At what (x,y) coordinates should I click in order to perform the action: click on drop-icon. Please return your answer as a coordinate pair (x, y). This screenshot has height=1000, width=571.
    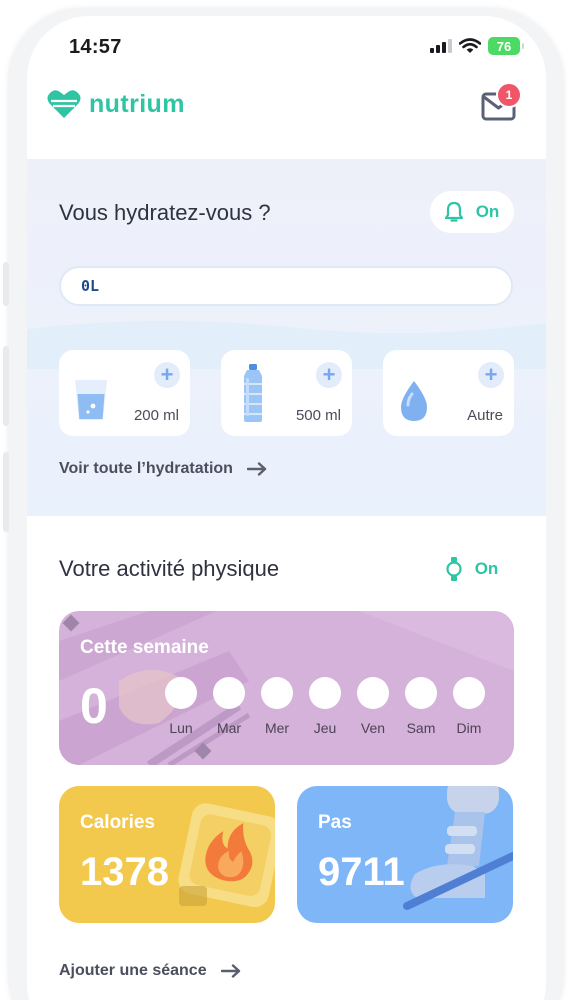
    Looking at the image, I should click on (414, 401).